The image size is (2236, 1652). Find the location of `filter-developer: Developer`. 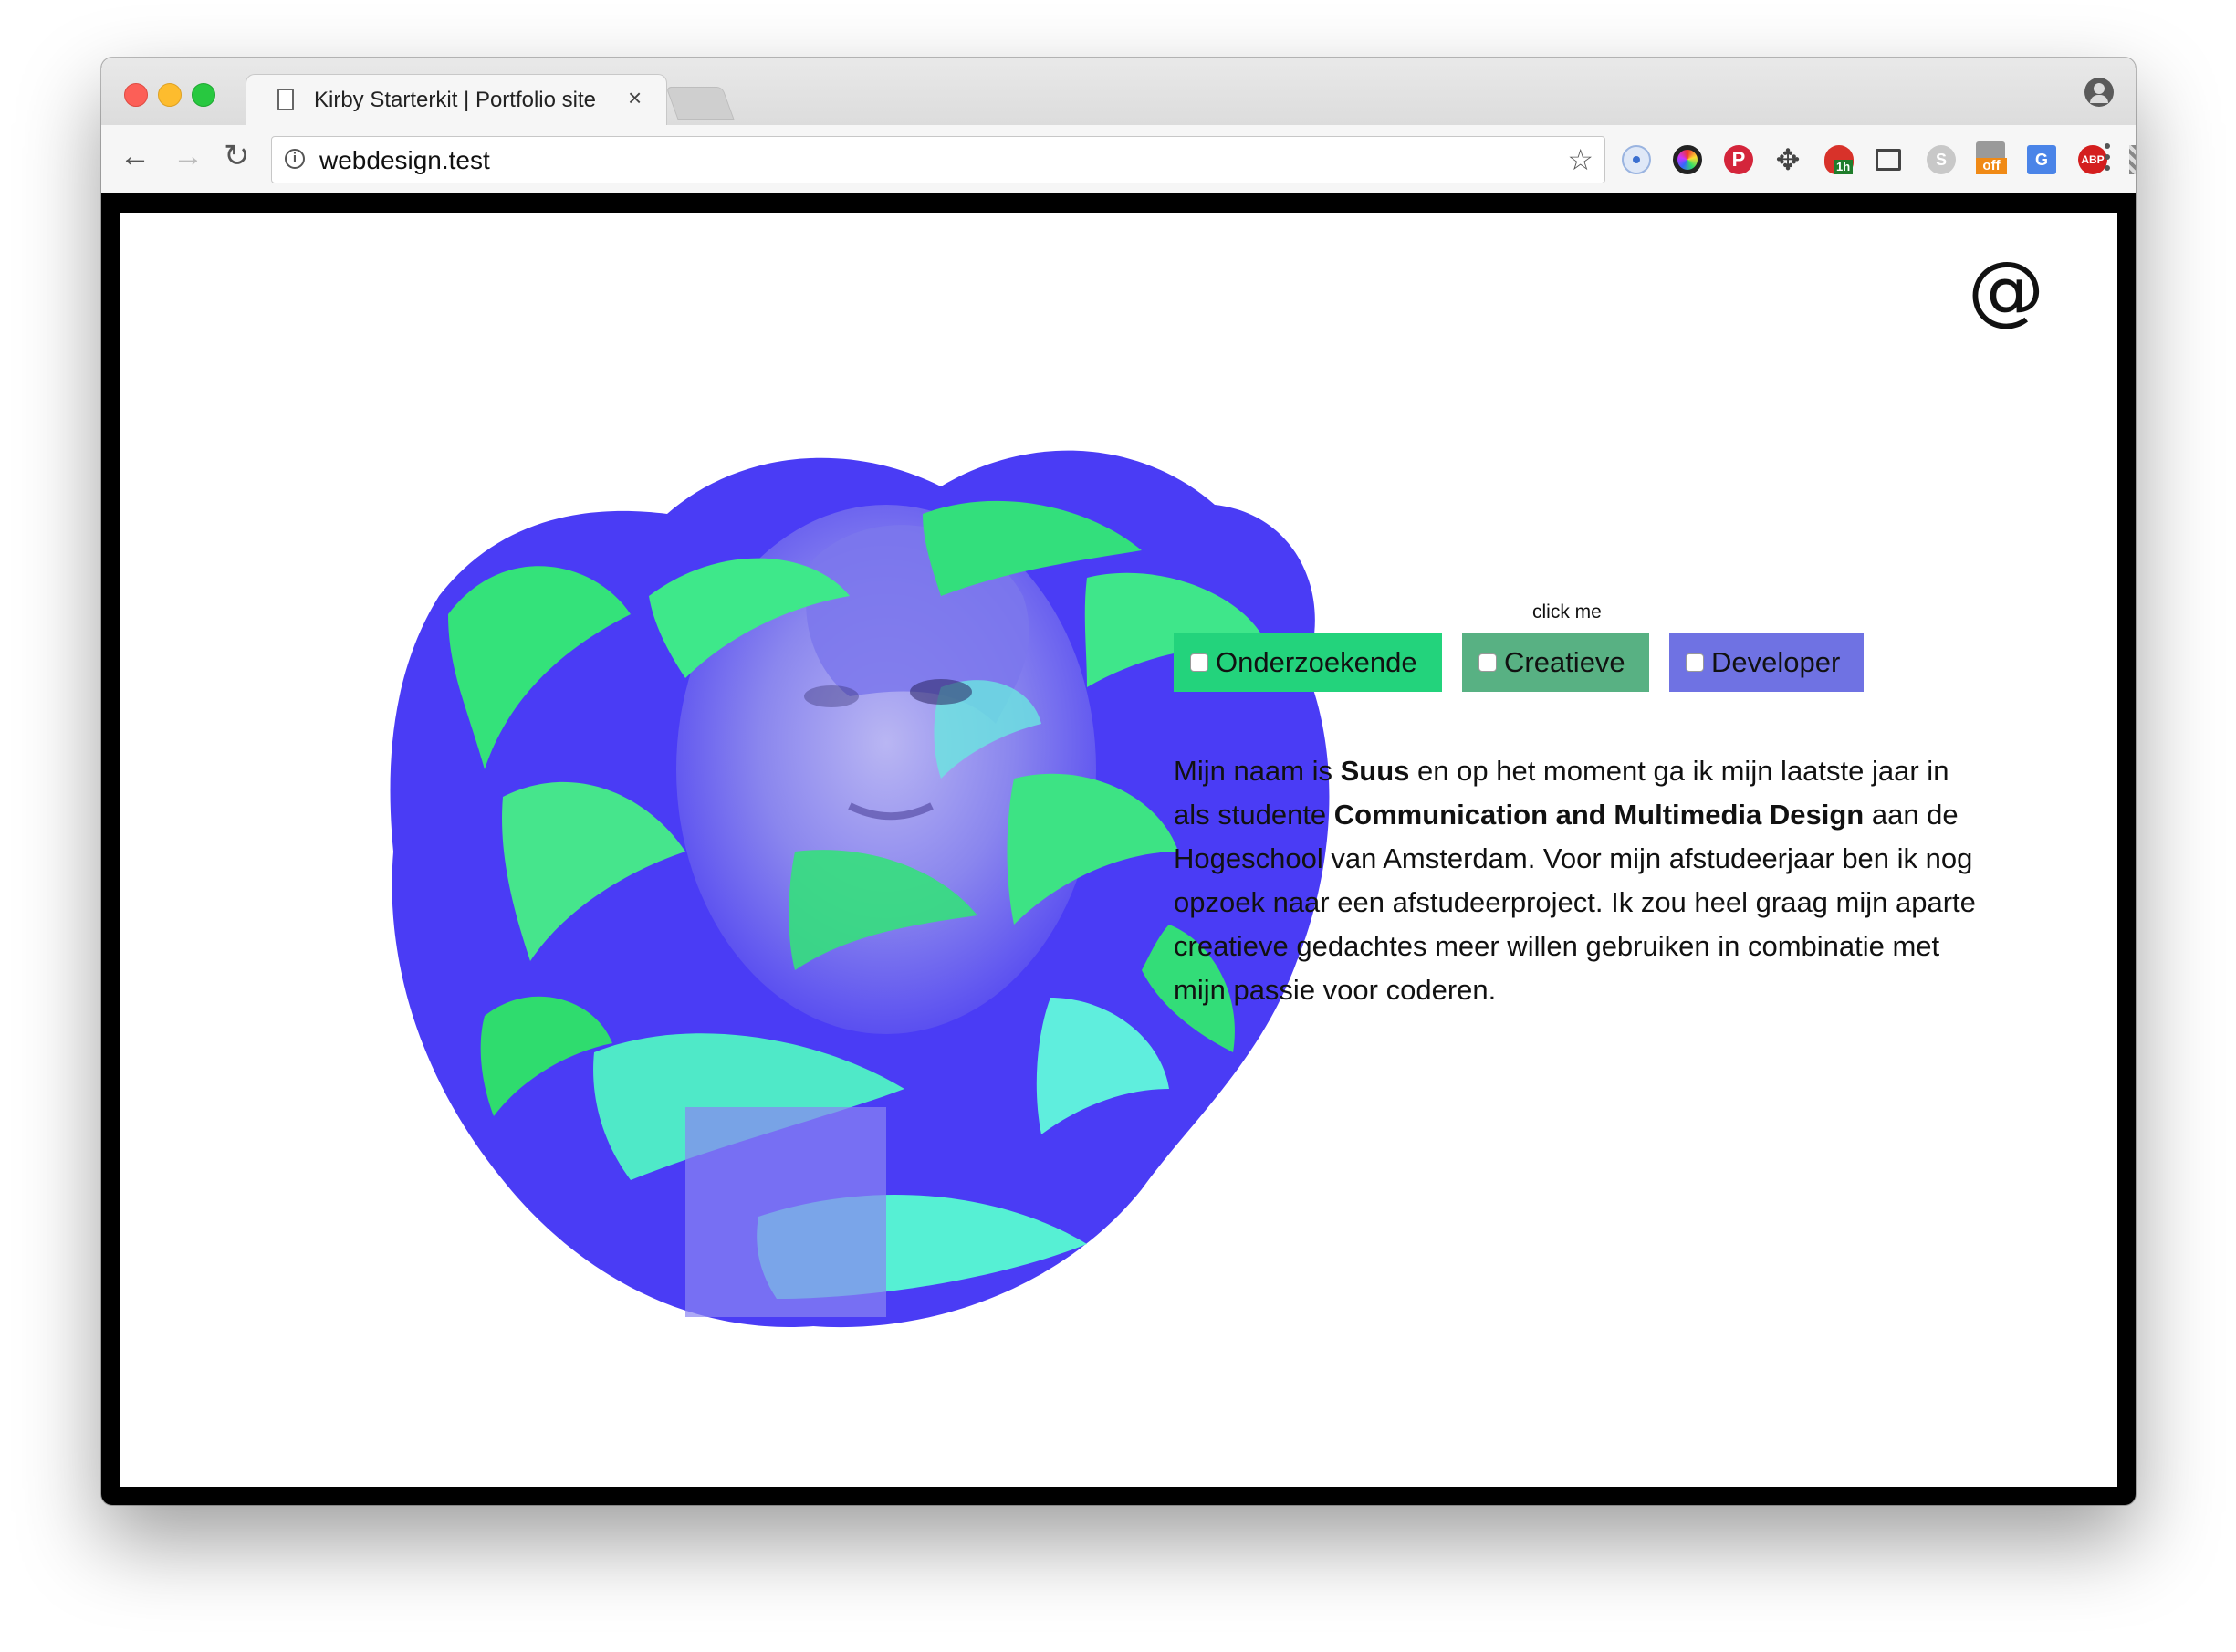

filter-developer: Developer is located at coordinates (1766, 663).